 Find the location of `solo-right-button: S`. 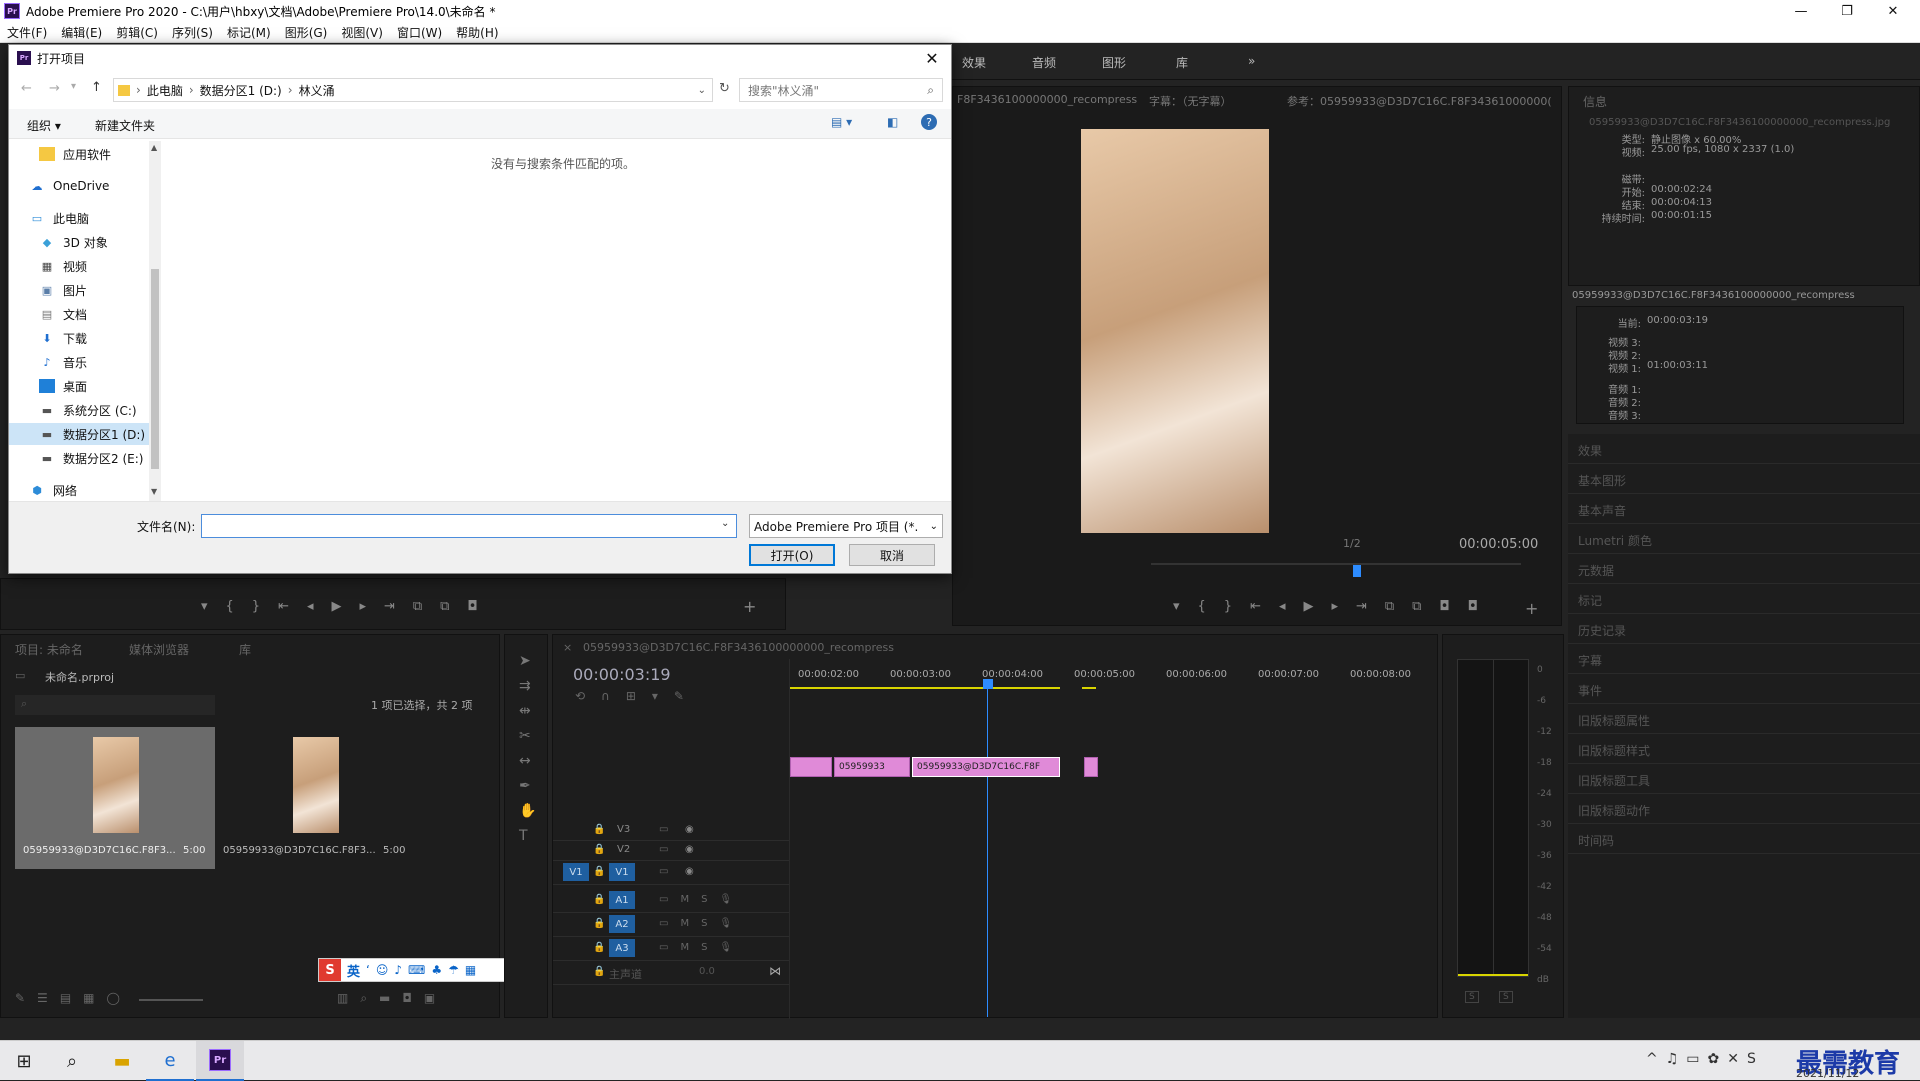

solo-right-button: S is located at coordinates (1506, 997).